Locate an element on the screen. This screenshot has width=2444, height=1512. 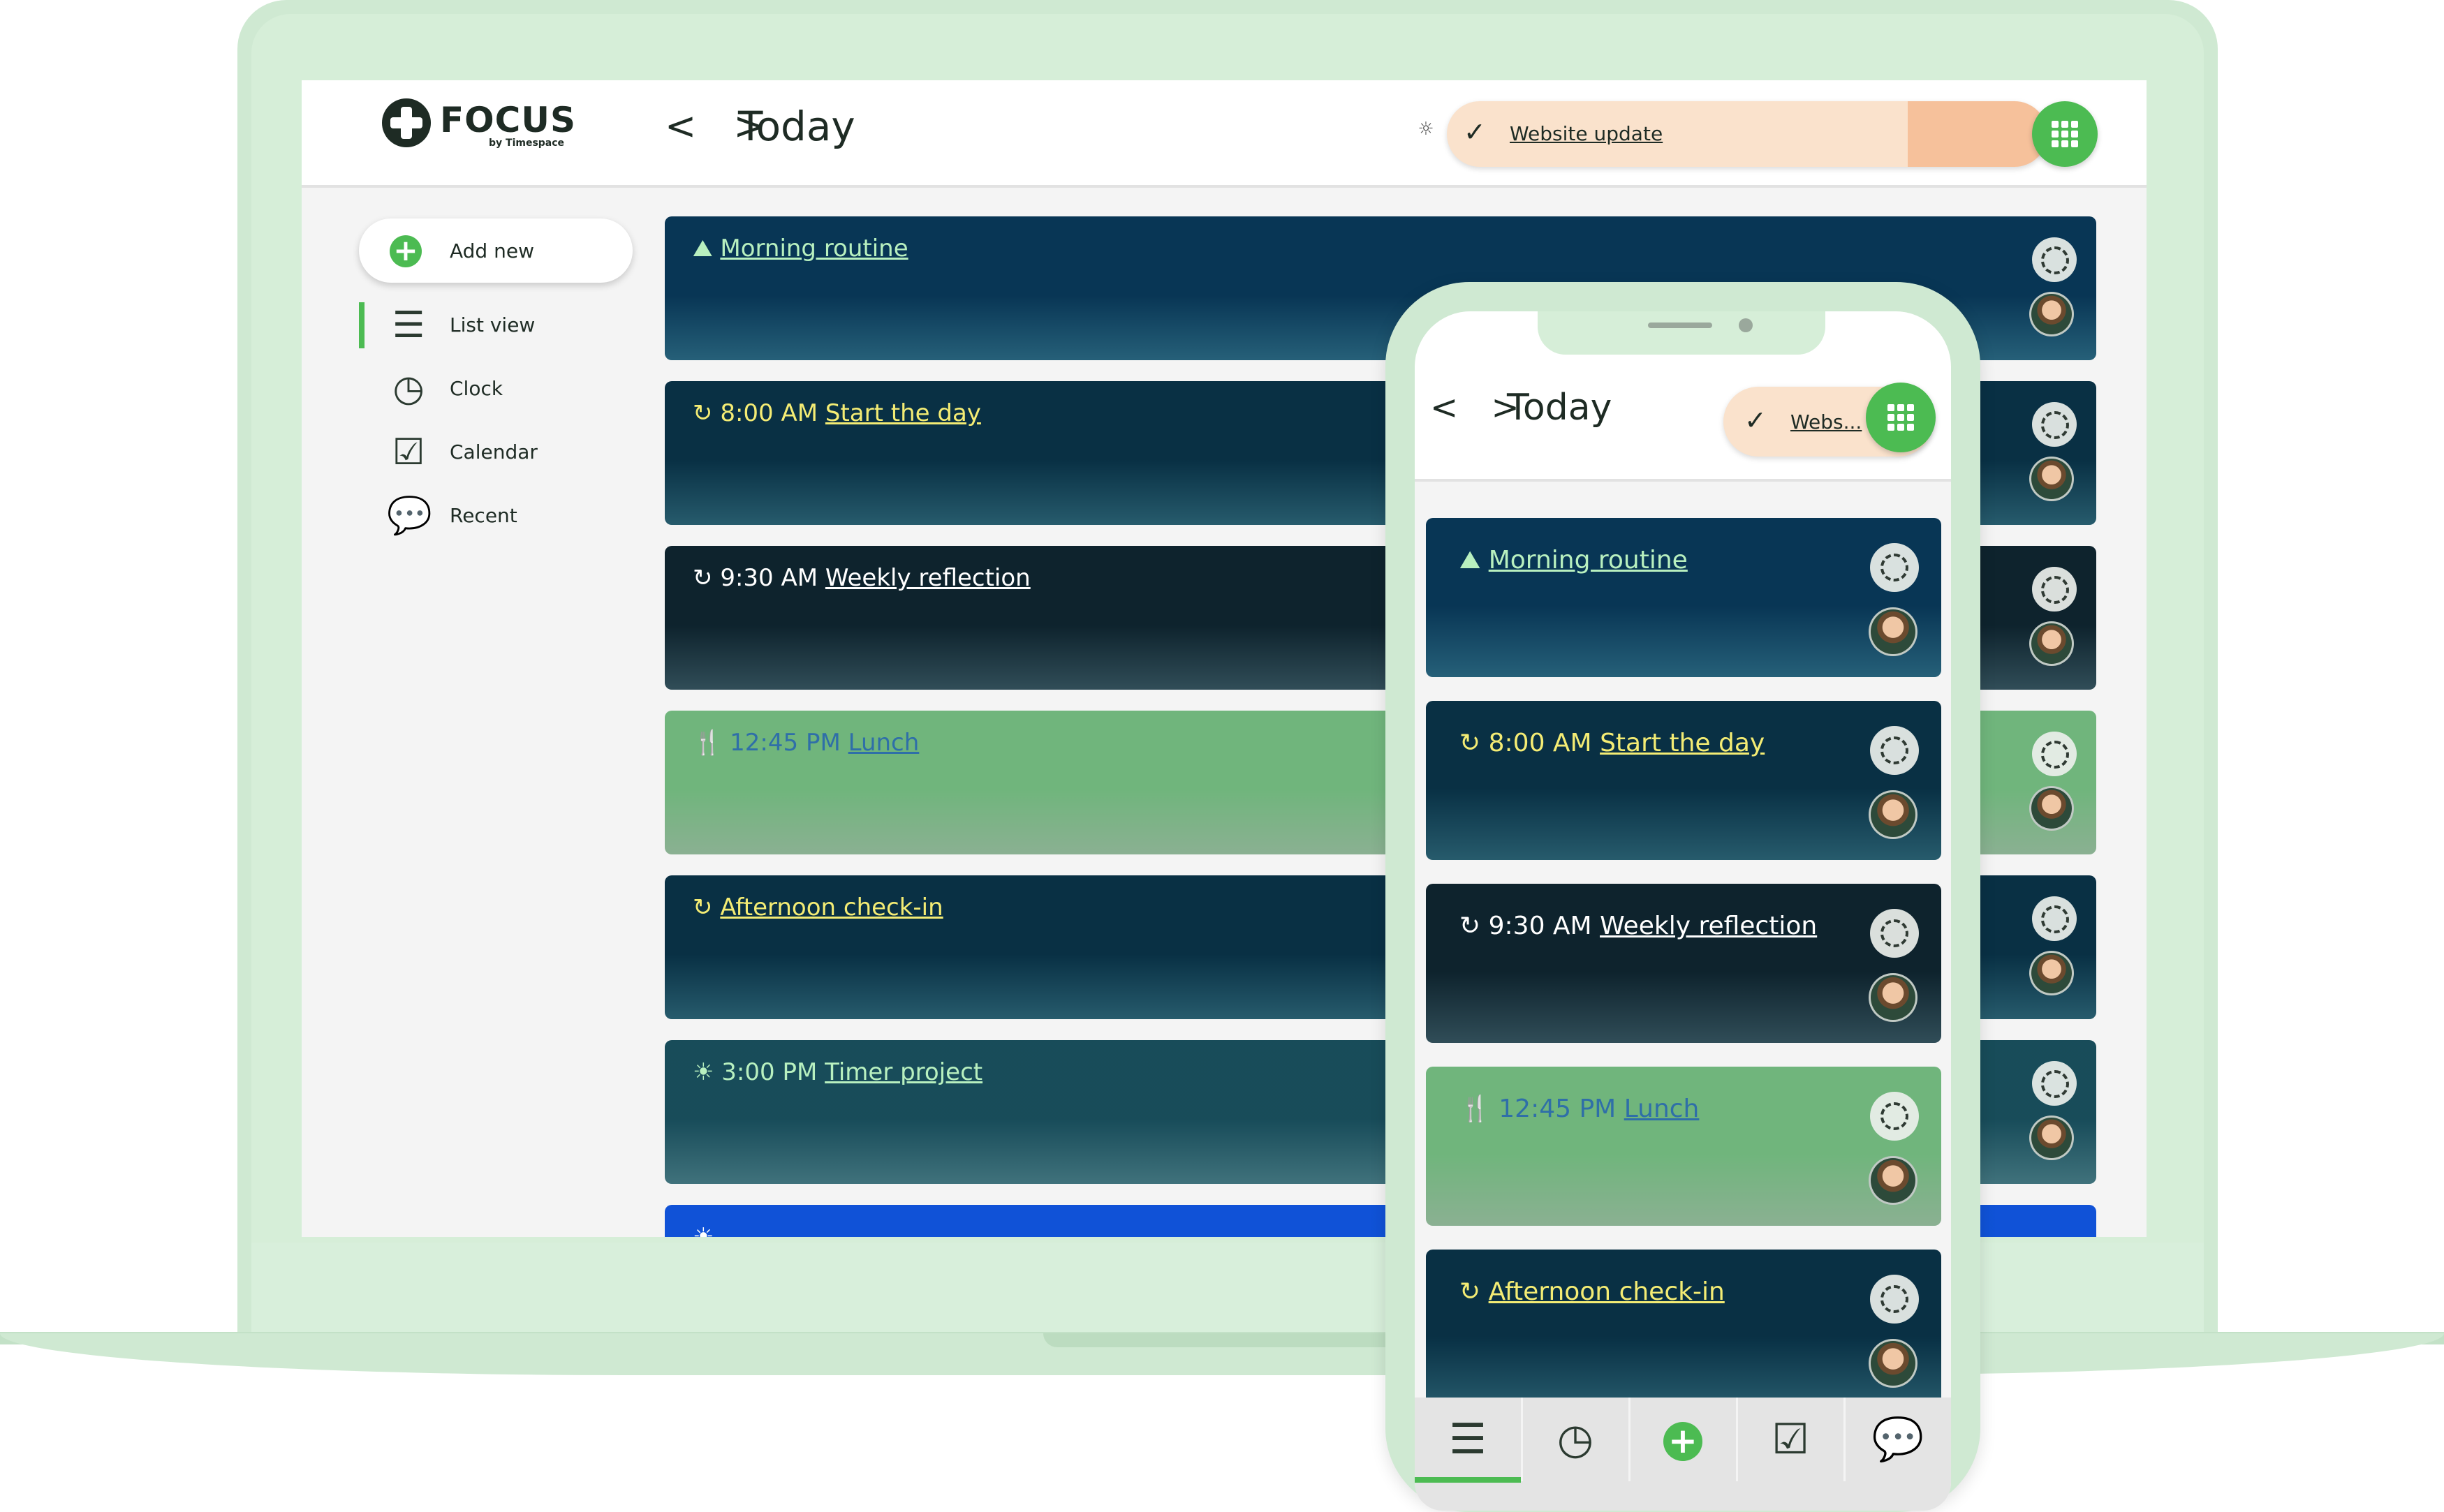
task-card-label: 🍴 12:45 PM Lunch is located at coordinates (1641, 1109).